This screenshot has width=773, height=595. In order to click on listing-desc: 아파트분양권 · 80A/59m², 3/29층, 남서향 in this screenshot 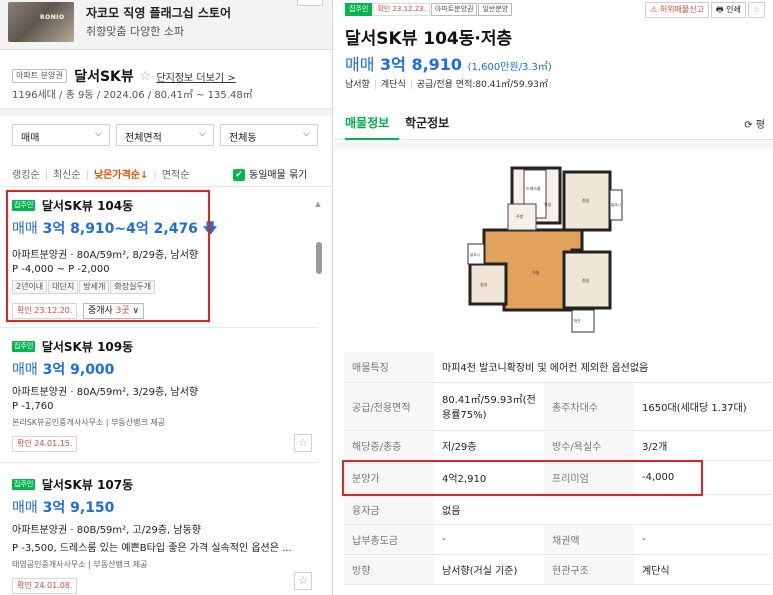, I will do `click(105, 392)`.